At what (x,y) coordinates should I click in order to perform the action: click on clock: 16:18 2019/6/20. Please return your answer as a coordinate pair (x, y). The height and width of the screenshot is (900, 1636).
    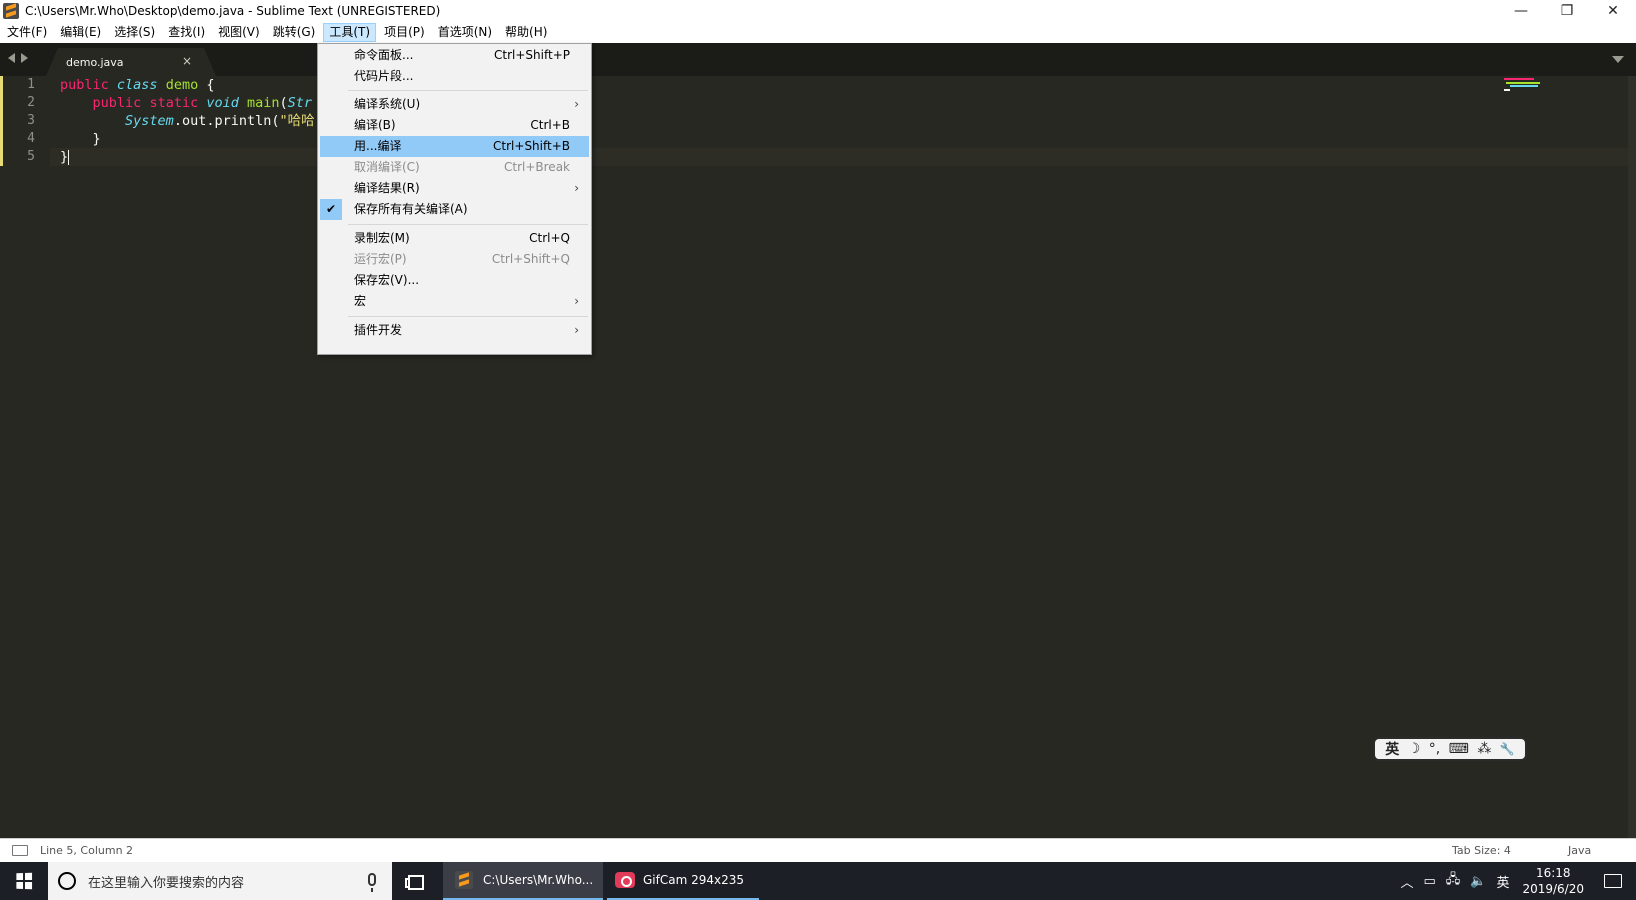
    Looking at the image, I should click on (1553, 881).